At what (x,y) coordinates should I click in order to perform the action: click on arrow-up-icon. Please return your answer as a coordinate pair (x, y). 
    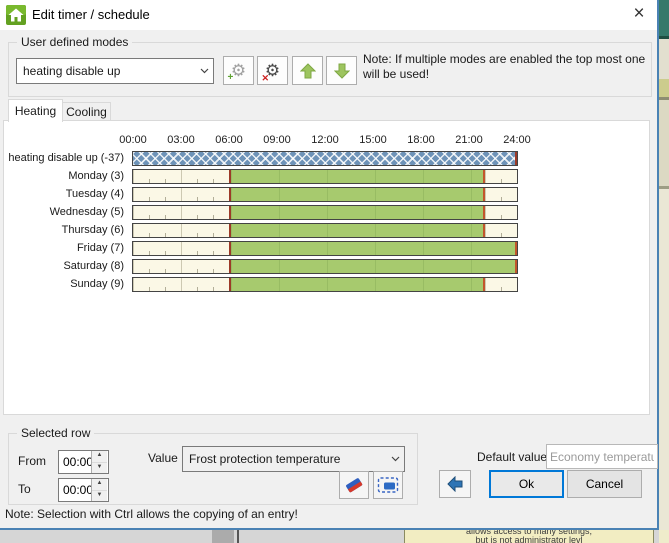
    Looking at the image, I should click on (307, 70).